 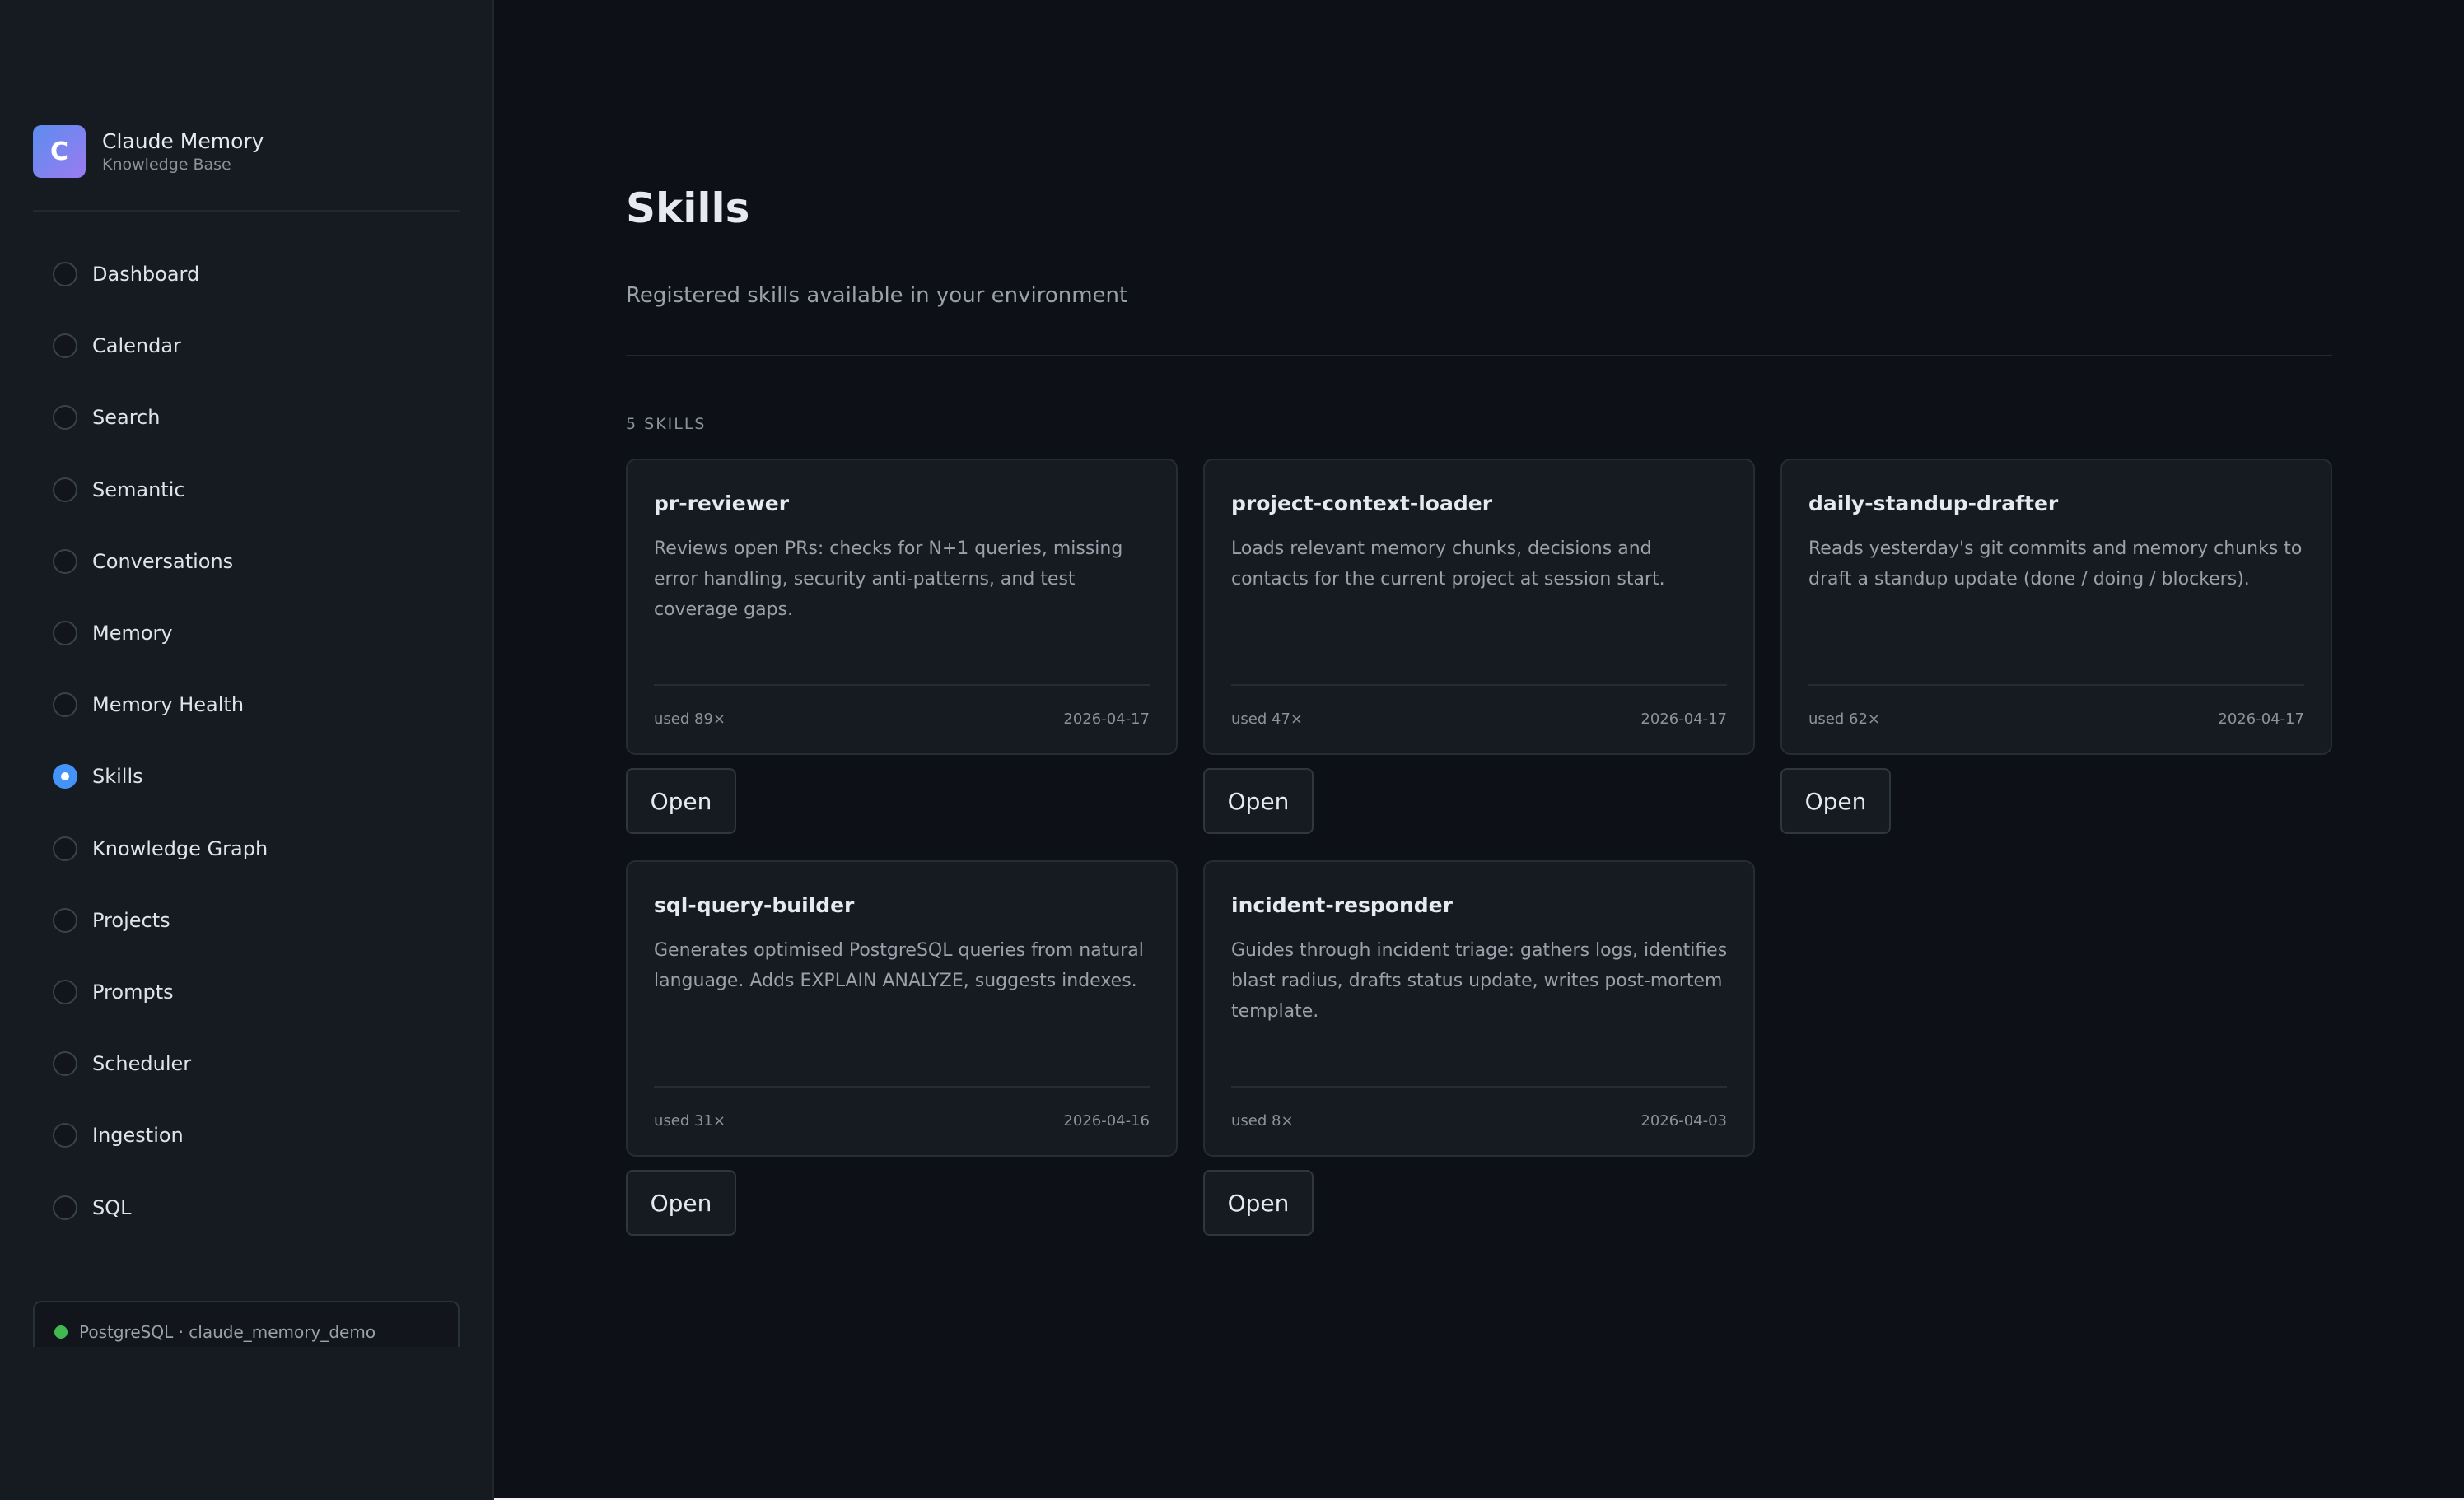 What do you see at coordinates (1362, 503) in the screenshot?
I see `skill-name: project-context-loader` at bounding box center [1362, 503].